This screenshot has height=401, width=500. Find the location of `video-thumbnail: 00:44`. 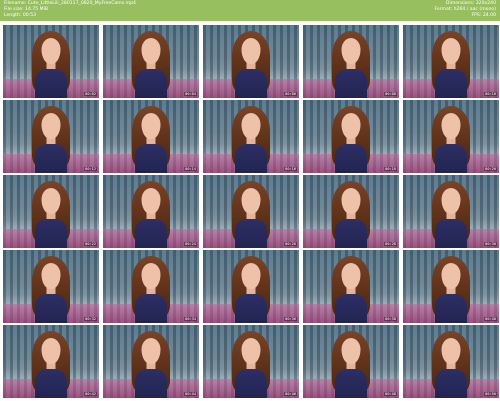

video-thumbnail: 00:44 is located at coordinates (151, 361).